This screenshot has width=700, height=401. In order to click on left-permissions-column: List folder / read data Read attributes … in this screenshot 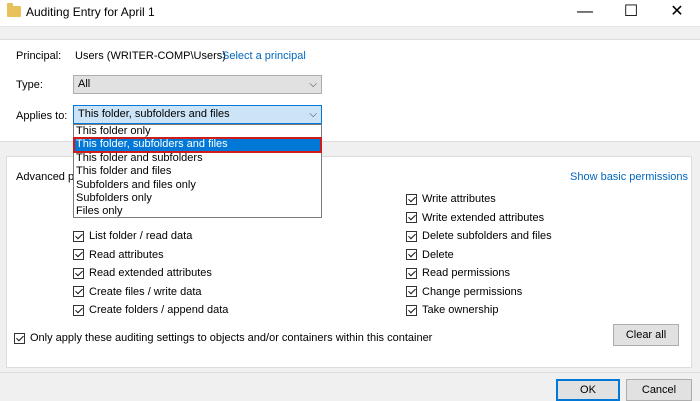, I will do `click(150, 273)`.